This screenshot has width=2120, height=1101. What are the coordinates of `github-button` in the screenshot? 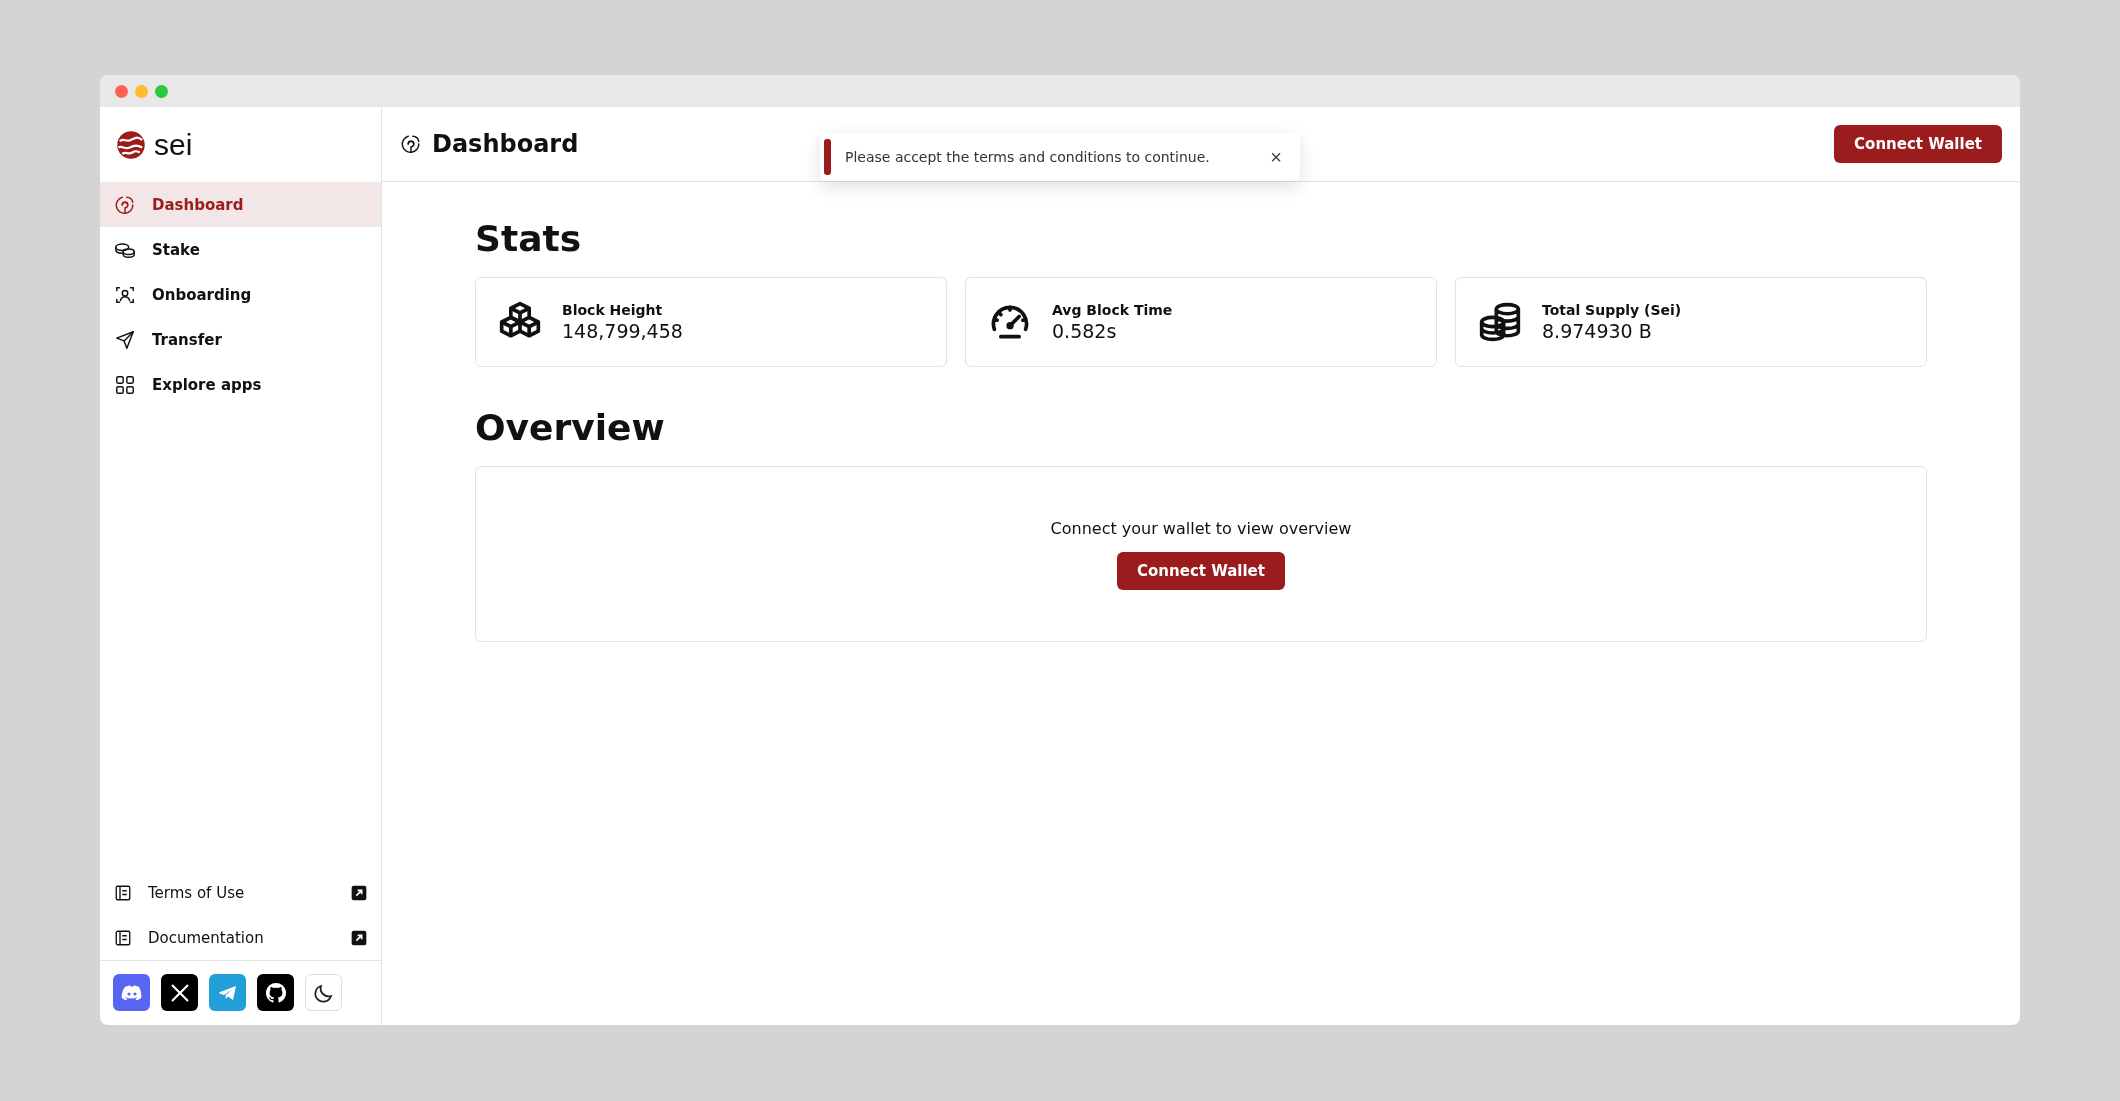 It's located at (275, 992).